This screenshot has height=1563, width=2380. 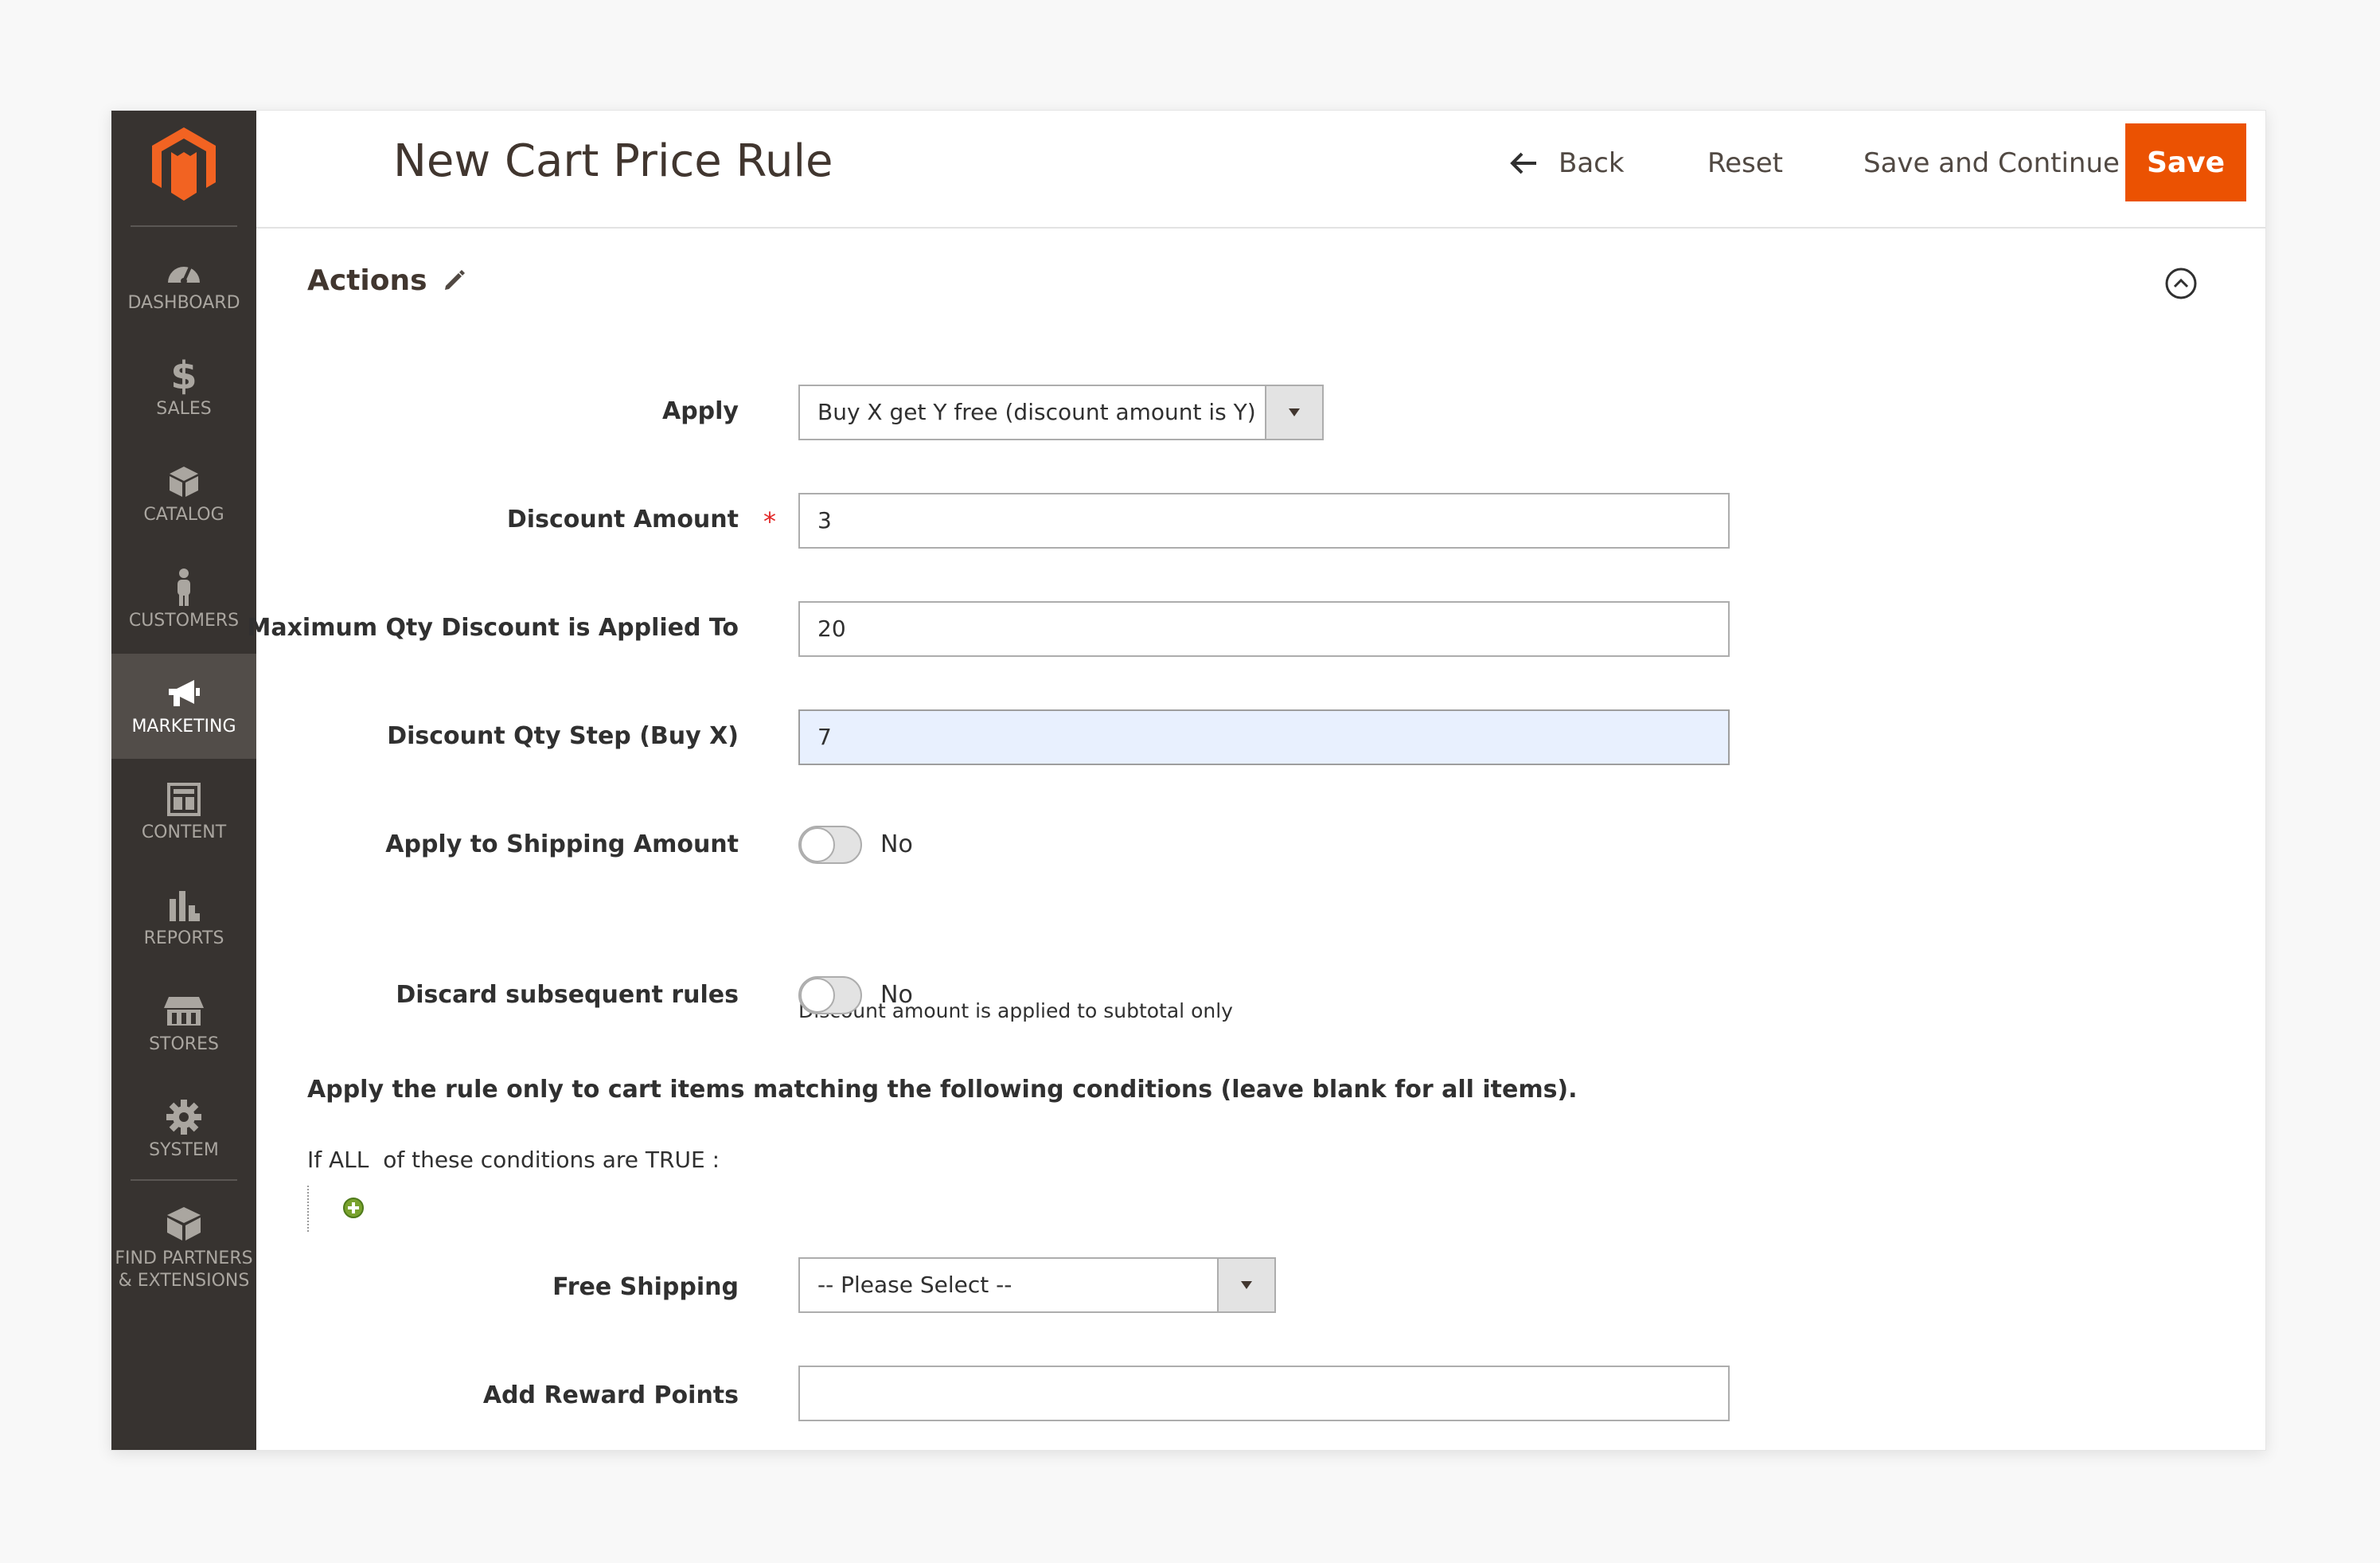 I want to click on reward-points-input, so click(x=1264, y=1393).